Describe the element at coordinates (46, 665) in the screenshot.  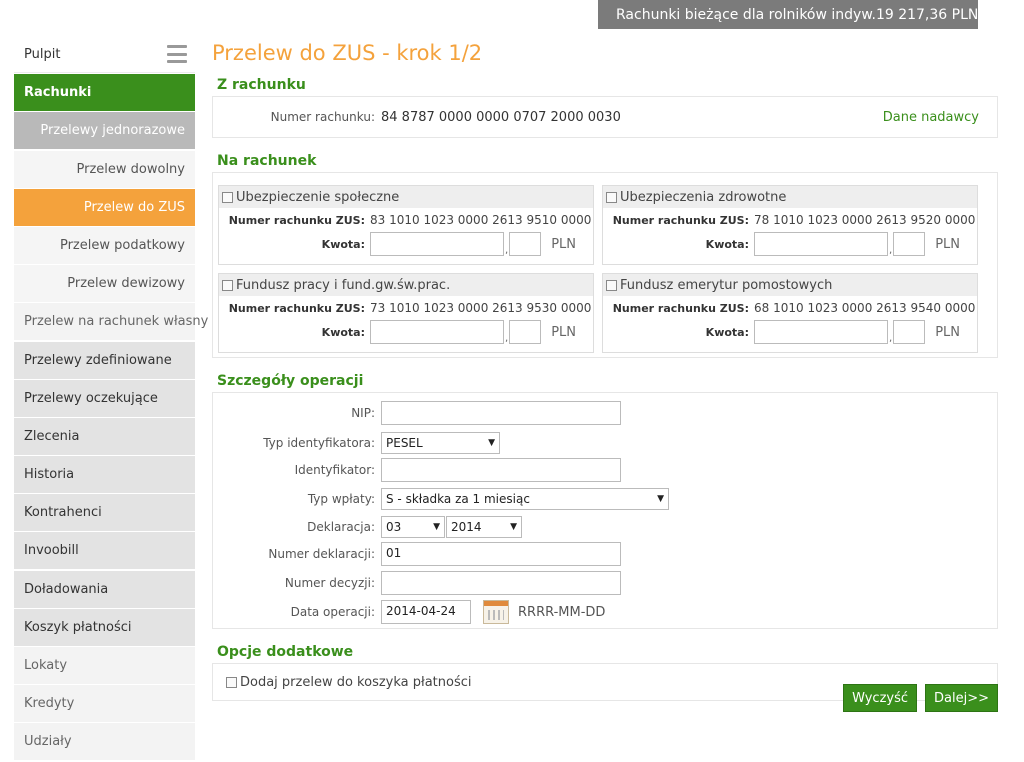
I see `sidebar-item-label: Lokaty` at that location.